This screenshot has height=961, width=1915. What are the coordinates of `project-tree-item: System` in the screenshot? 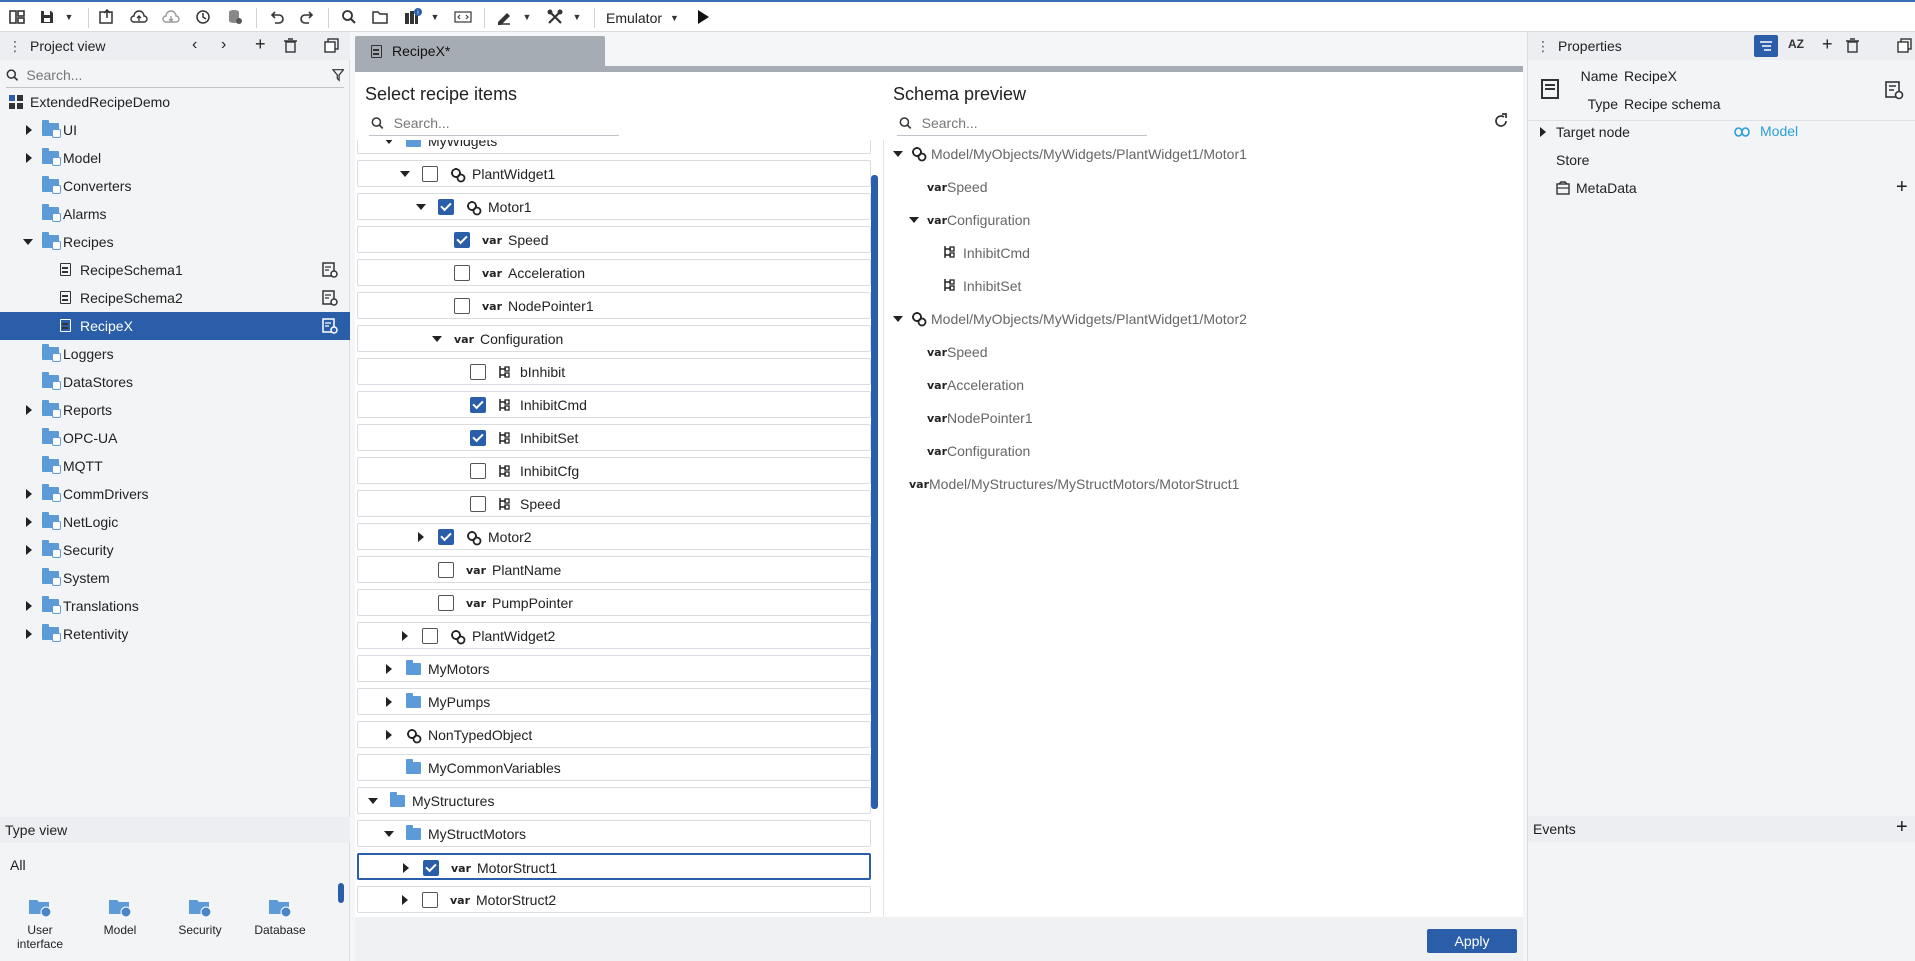 It's located at (175, 578).